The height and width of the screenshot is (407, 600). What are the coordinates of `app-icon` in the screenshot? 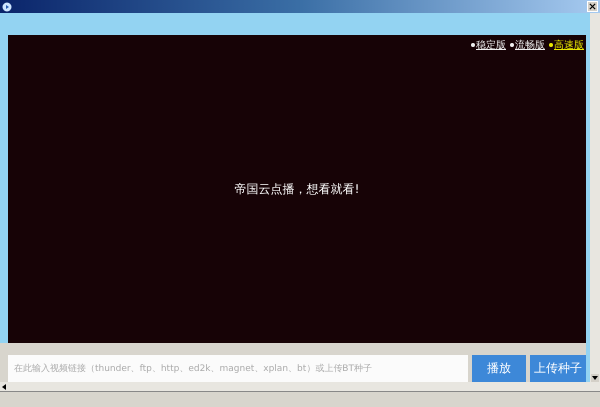 It's located at (7, 7).